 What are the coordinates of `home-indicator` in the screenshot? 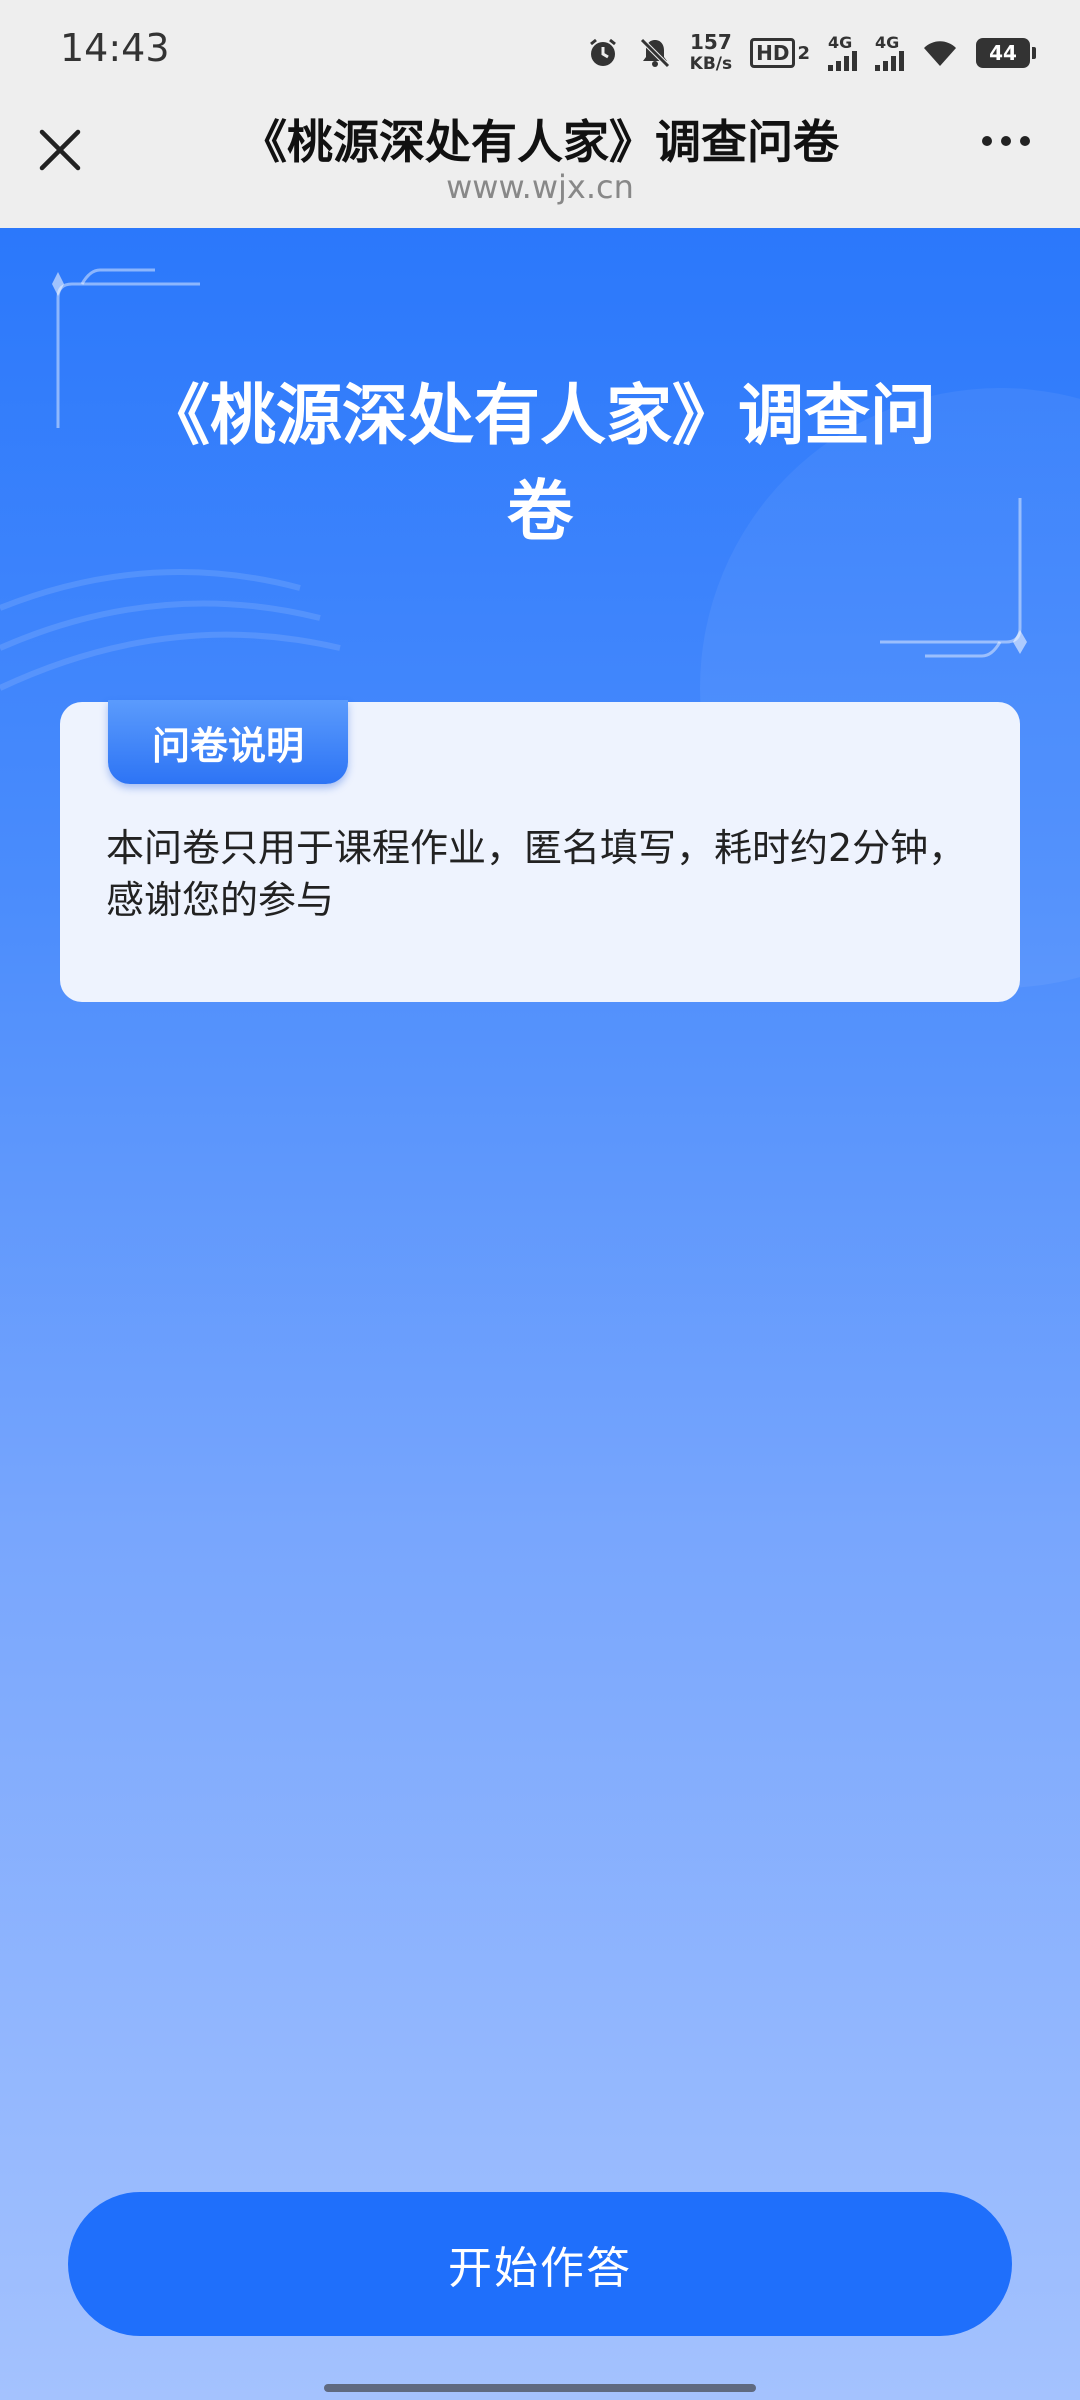 It's located at (540, 2388).